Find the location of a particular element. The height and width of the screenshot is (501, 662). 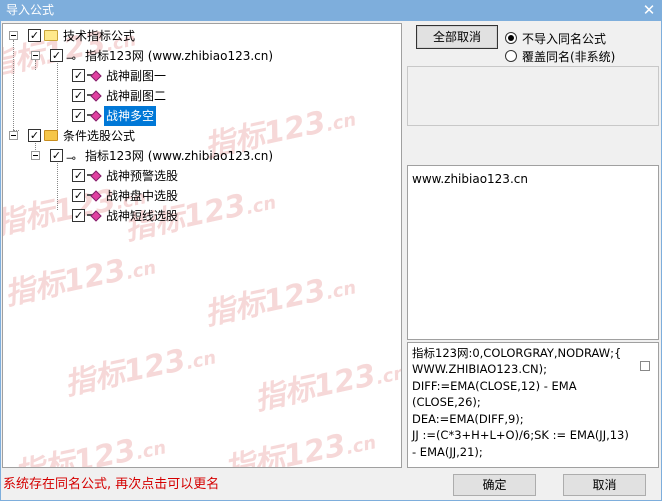

tree-item-selected: ✓ 战神多空 is located at coordinates (153, 116).